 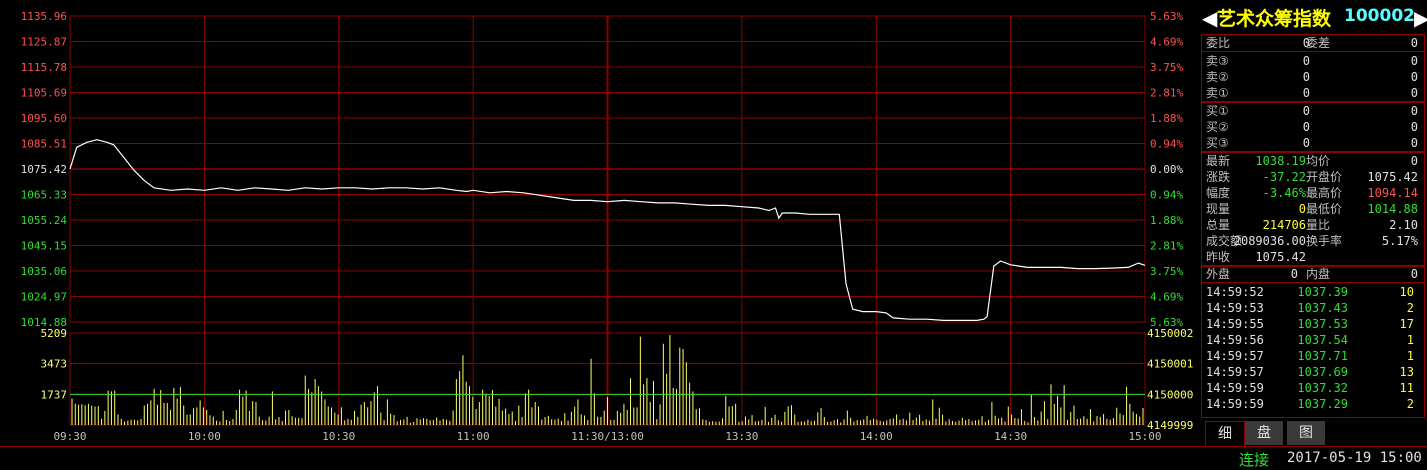 I want to click on index-code: 100002, so click(x=1379, y=16).